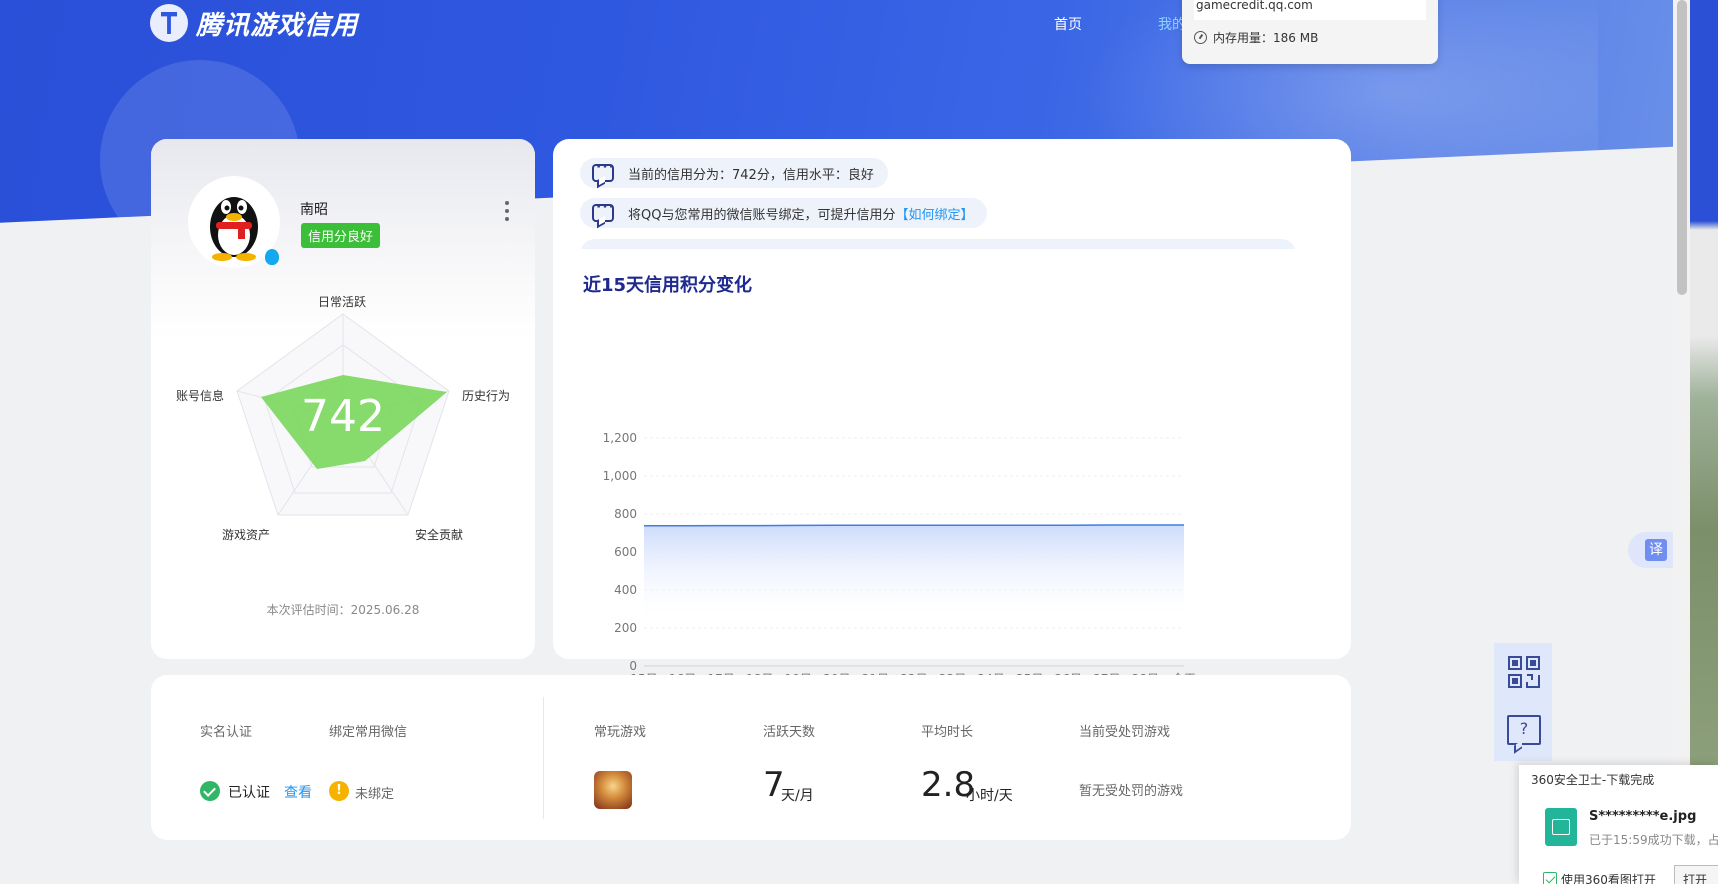  What do you see at coordinates (620, 438) in the screenshot?
I see `y-tick-label: 1,200` at bounding box center [620, 438].